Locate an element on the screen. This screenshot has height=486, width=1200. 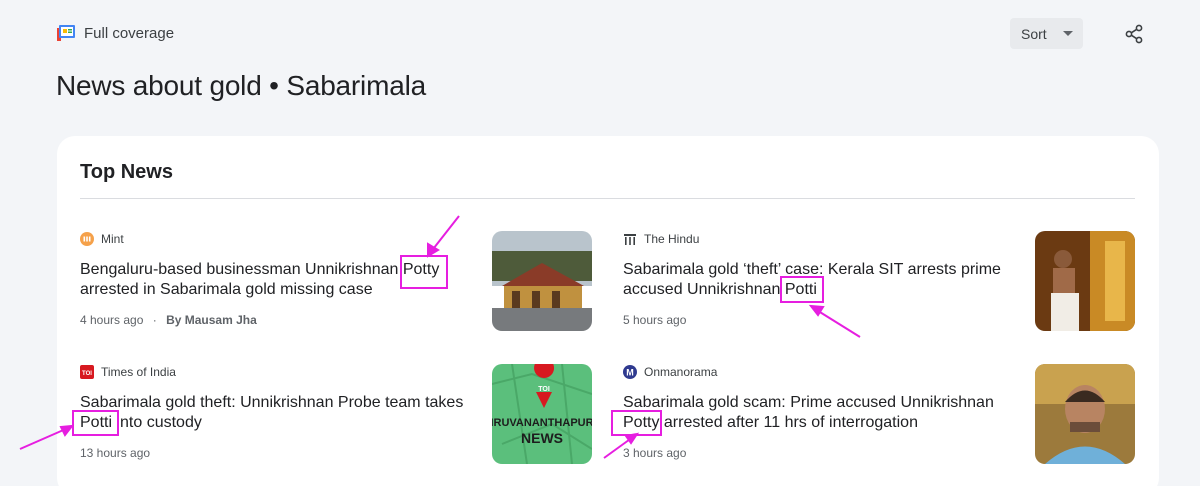
section-divider is located at coordinates (607, 198).